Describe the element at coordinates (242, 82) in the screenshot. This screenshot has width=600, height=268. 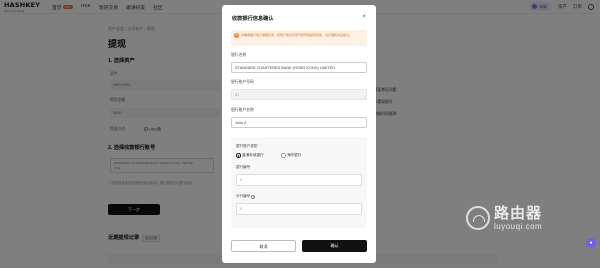
I see `account-number-label: 银行账户号码` at that location.